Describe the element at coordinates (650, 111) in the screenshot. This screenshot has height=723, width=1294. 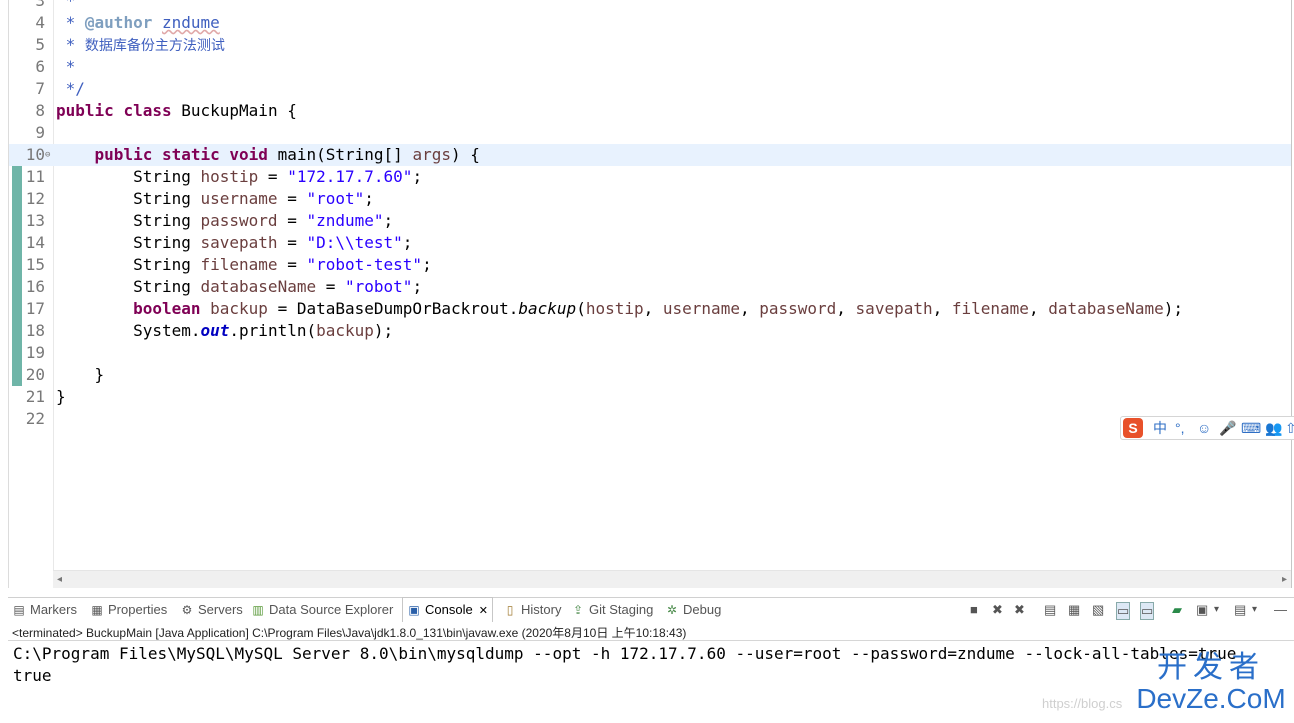
I see `code-line: 8 public class BuckupMain {` at that location.